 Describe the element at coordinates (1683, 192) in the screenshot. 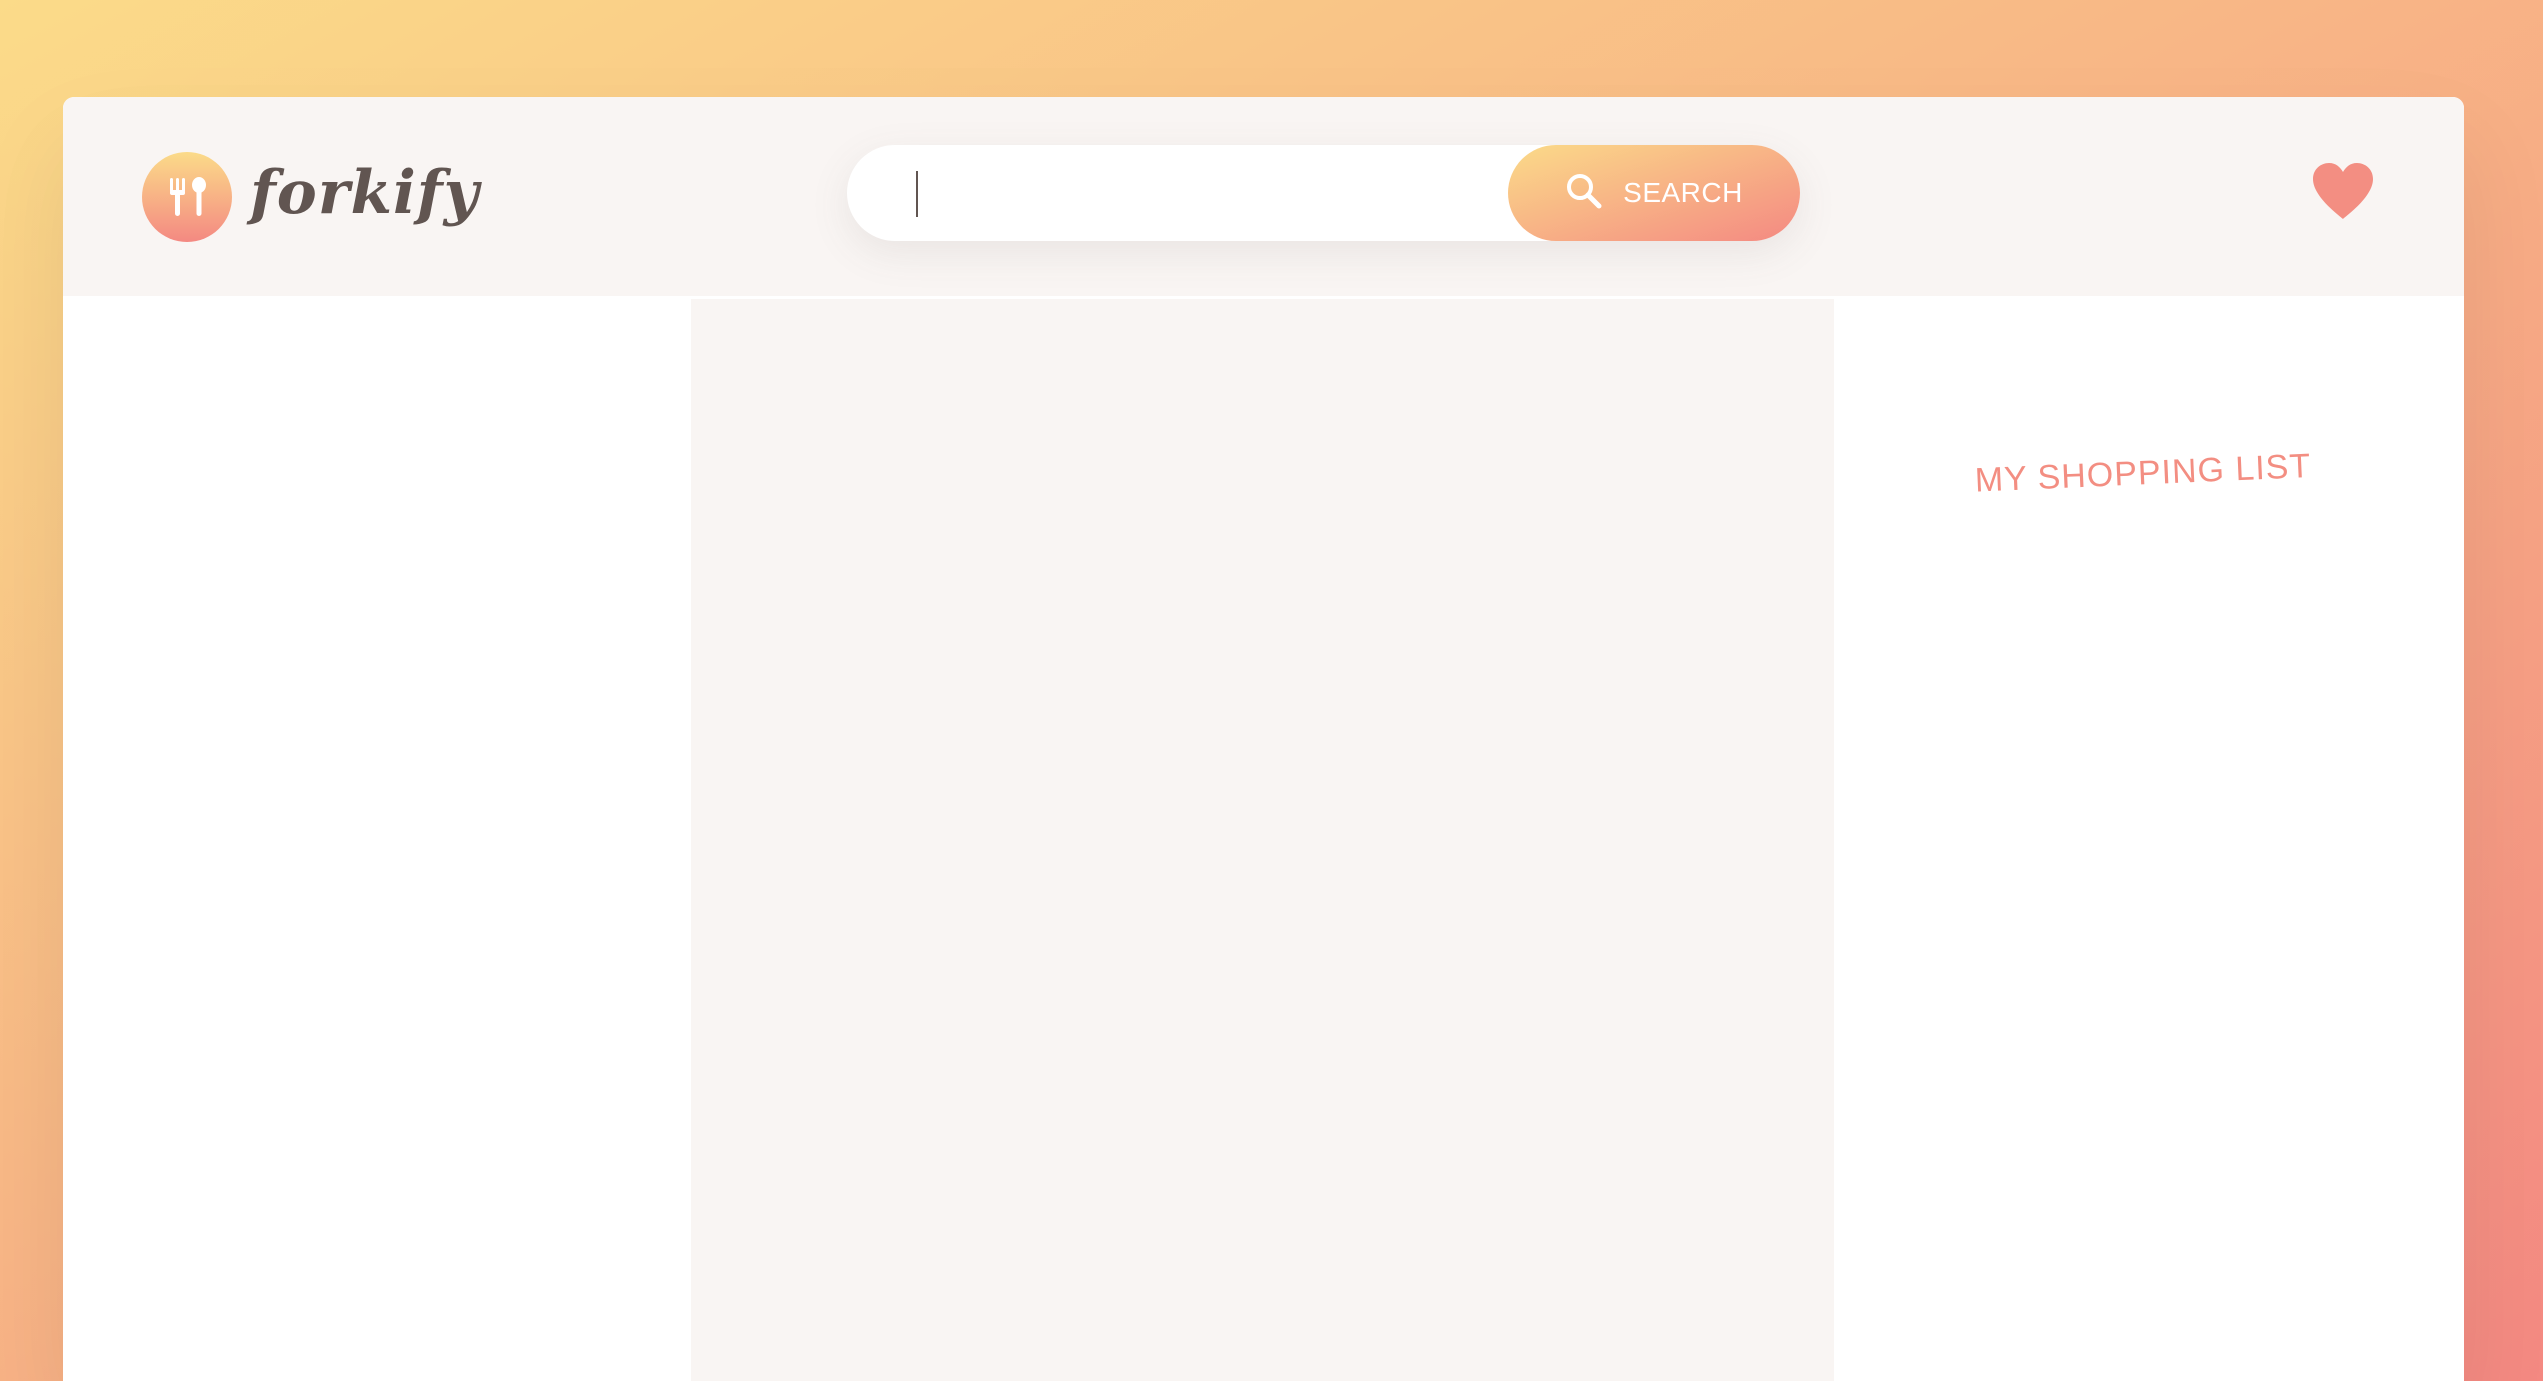

I see `search-button-label: SEARCH` at that location.